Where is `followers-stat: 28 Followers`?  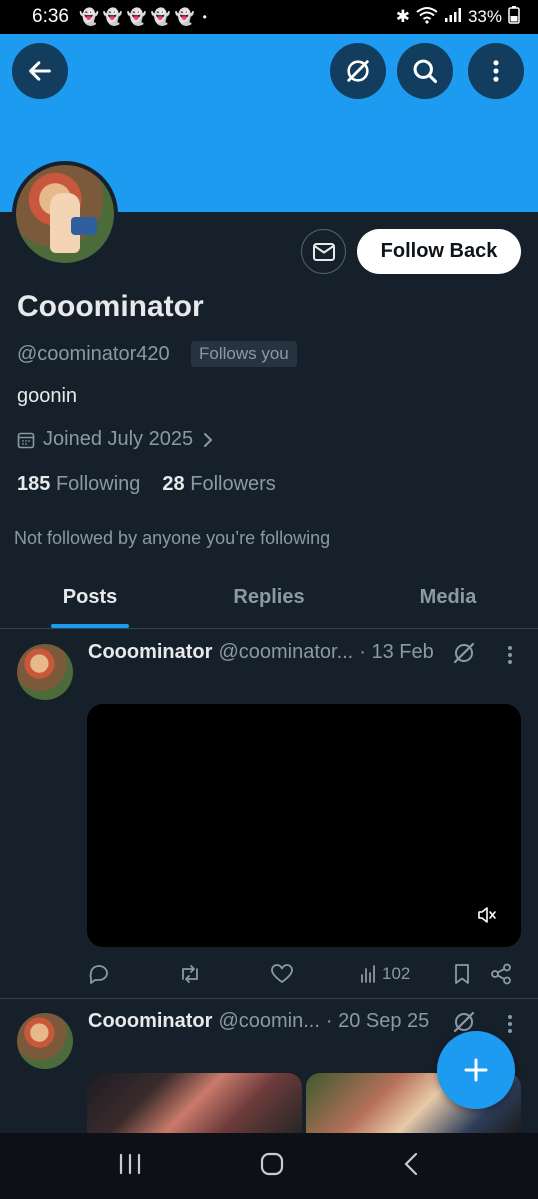
followers-stat: 28 Followers is located at coordinates (218, 484).